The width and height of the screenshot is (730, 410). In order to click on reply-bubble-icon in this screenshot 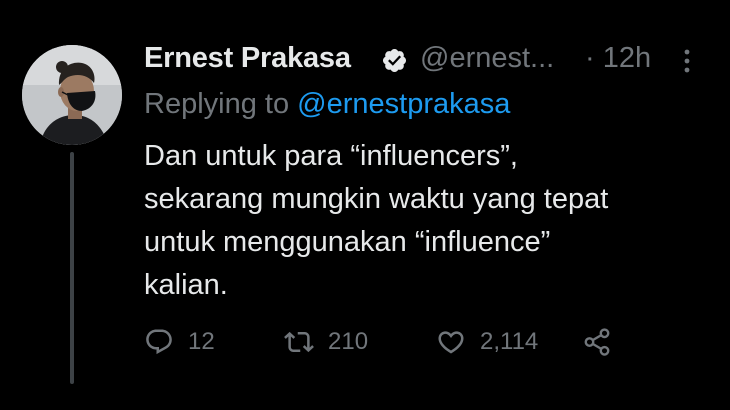, I will do `click(159, 342)`.